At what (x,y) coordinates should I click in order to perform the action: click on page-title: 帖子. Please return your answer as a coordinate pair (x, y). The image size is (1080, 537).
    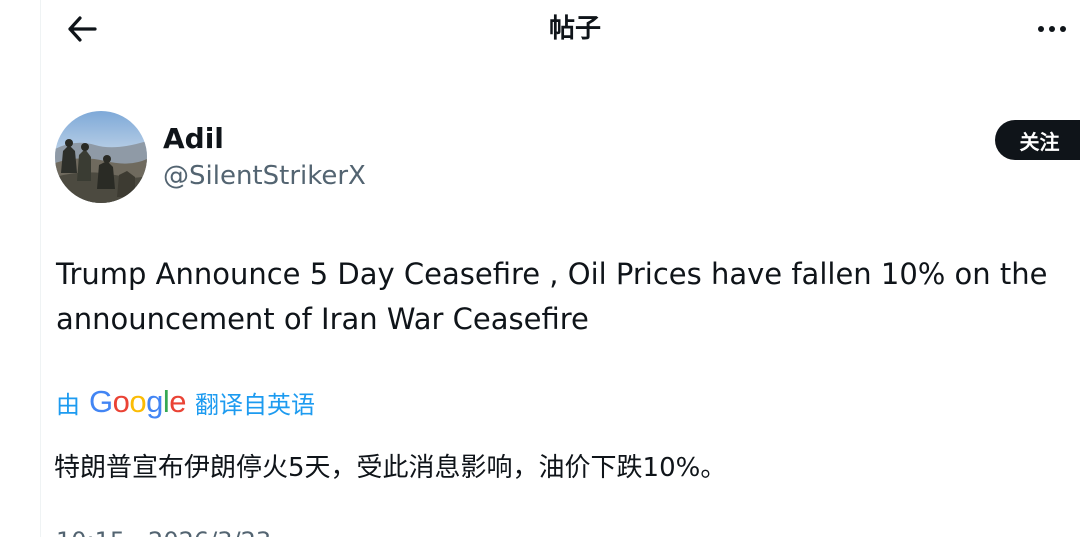
    Looking at the image, I should click on (574, 29).